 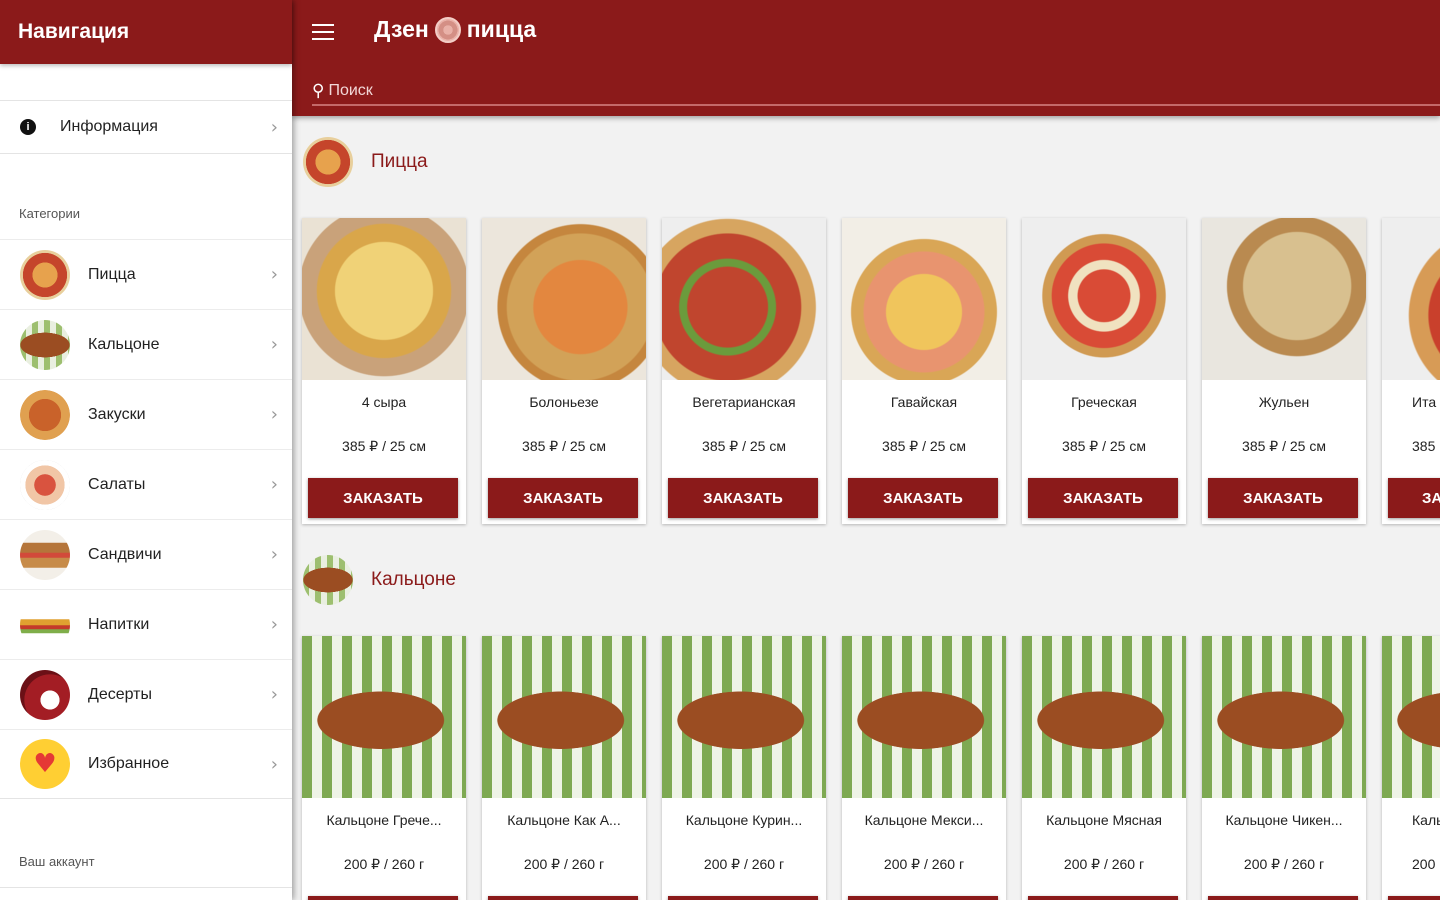 I want to click on sidebar-item-drinks: Напитки ›, so click(x=146, y=624).